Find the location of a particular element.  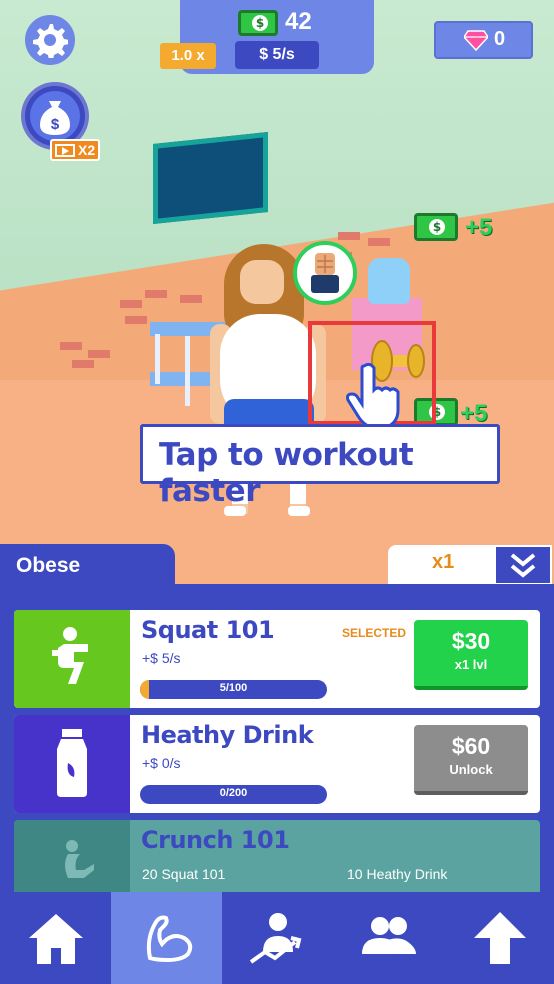

progress-icon is located at coordinates (275, 938).